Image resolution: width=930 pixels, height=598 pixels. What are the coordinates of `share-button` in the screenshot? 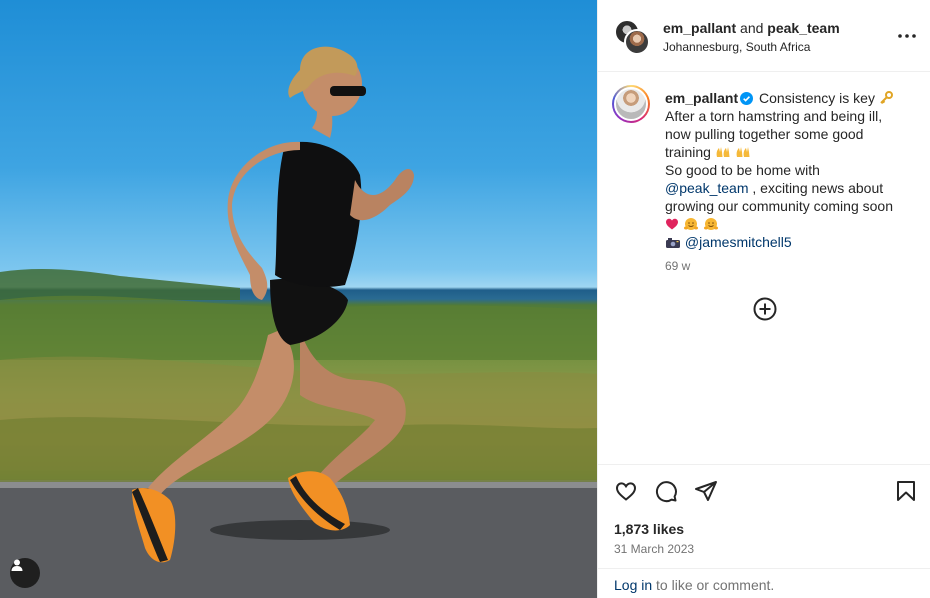 It's located at (707, 492).